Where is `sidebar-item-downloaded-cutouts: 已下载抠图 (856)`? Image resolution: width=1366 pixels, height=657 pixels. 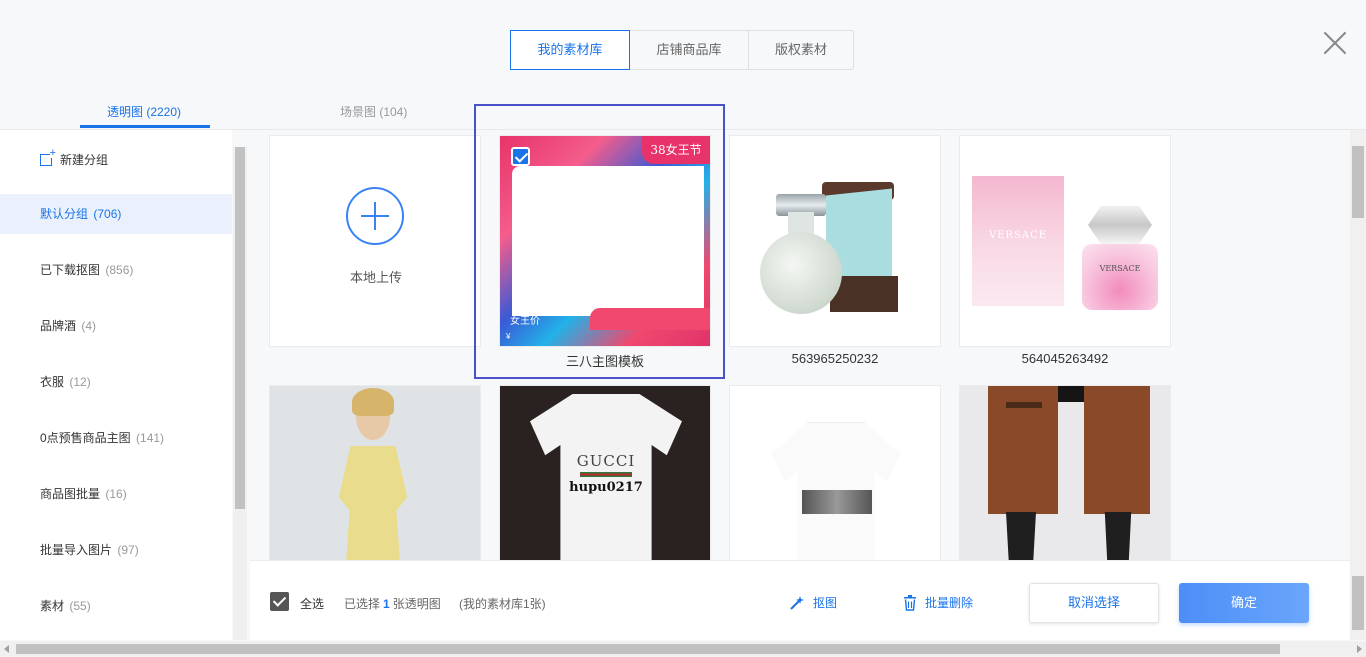 sidebar-item-downloaded-cutouts: 已下载抠图 (856) is located at coordinates (116, 270).